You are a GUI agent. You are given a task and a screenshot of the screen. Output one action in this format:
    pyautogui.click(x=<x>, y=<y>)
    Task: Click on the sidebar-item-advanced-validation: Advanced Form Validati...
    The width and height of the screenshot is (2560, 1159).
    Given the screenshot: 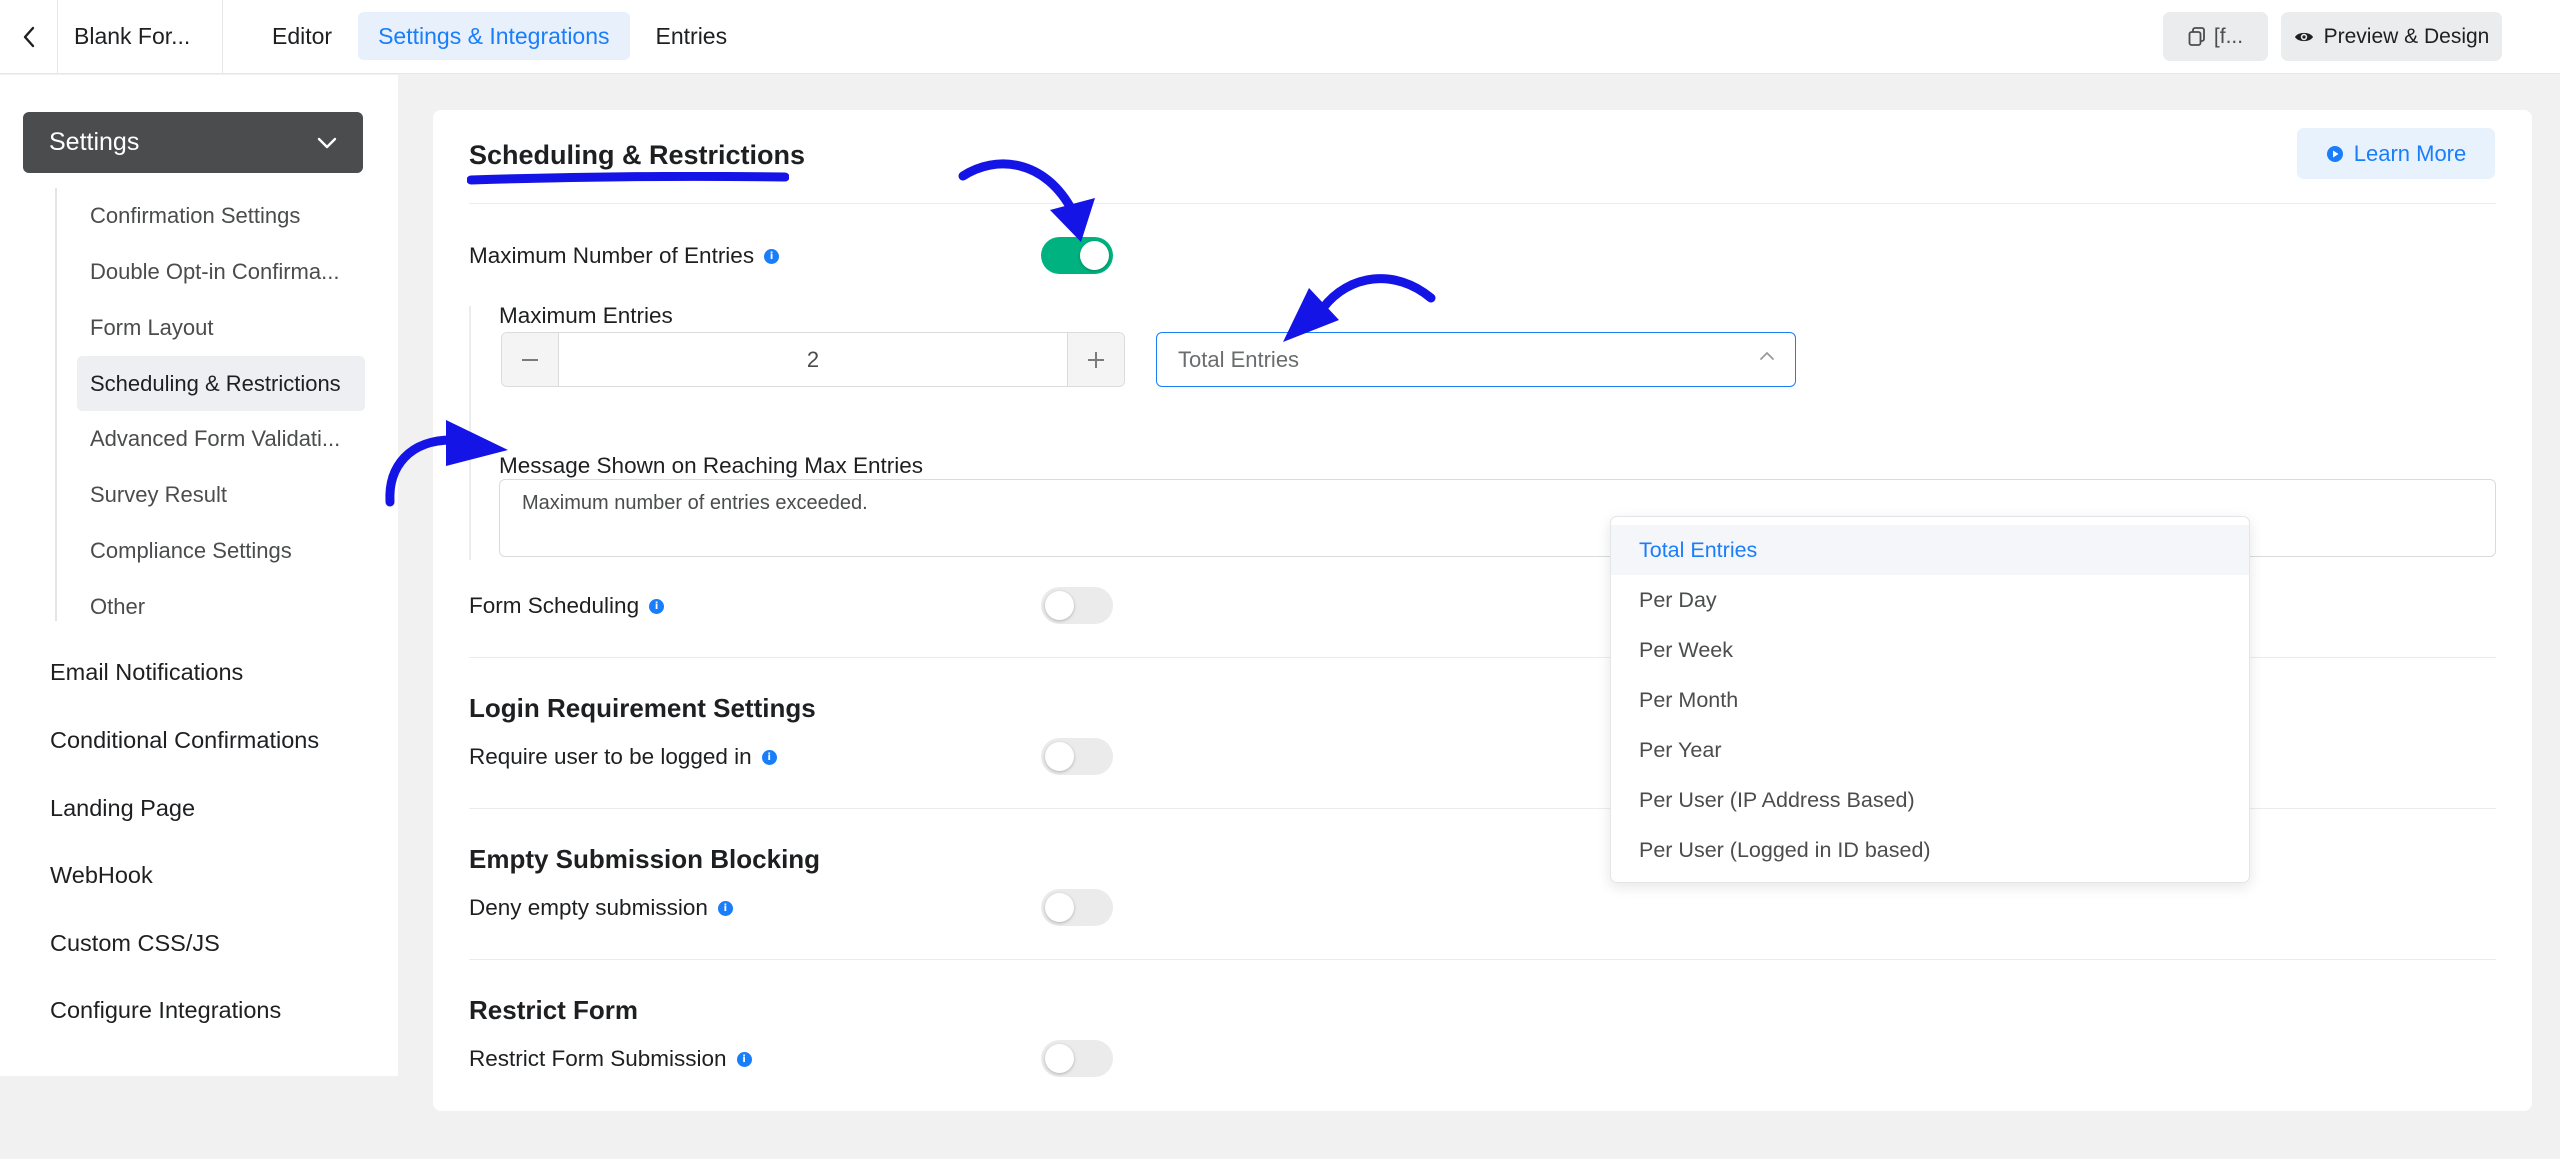 What is the action you would take?
    pyautogui.click(x=221, y=438)
    